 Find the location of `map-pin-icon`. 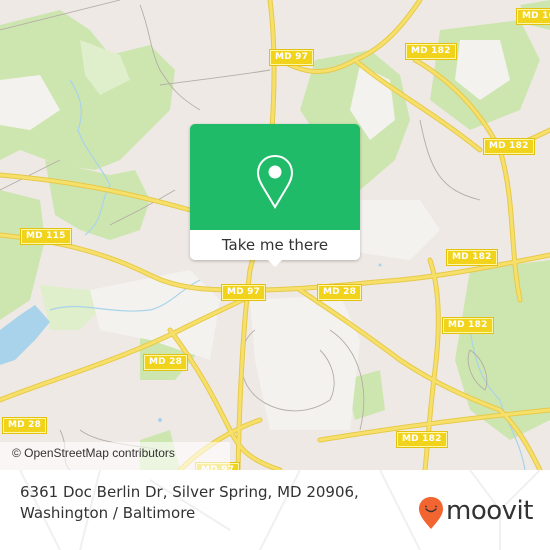

map-pin-icon is located at coordinates (275, 181).